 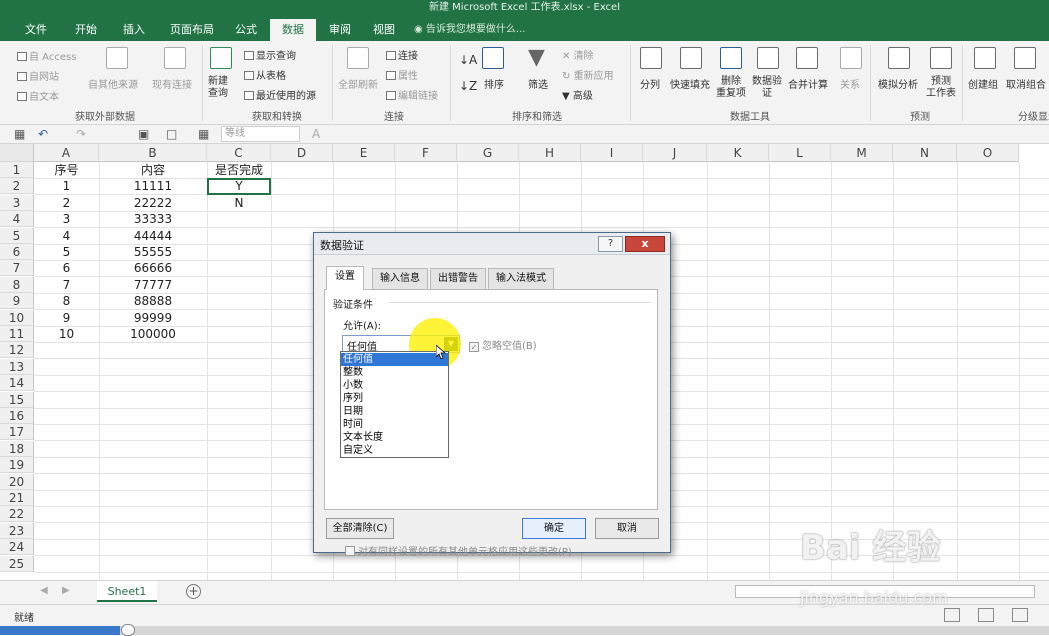 What do you see at coordinates (239, 285) in the screenshot?
I see `cell-c8` at bounding box center [239, 285].